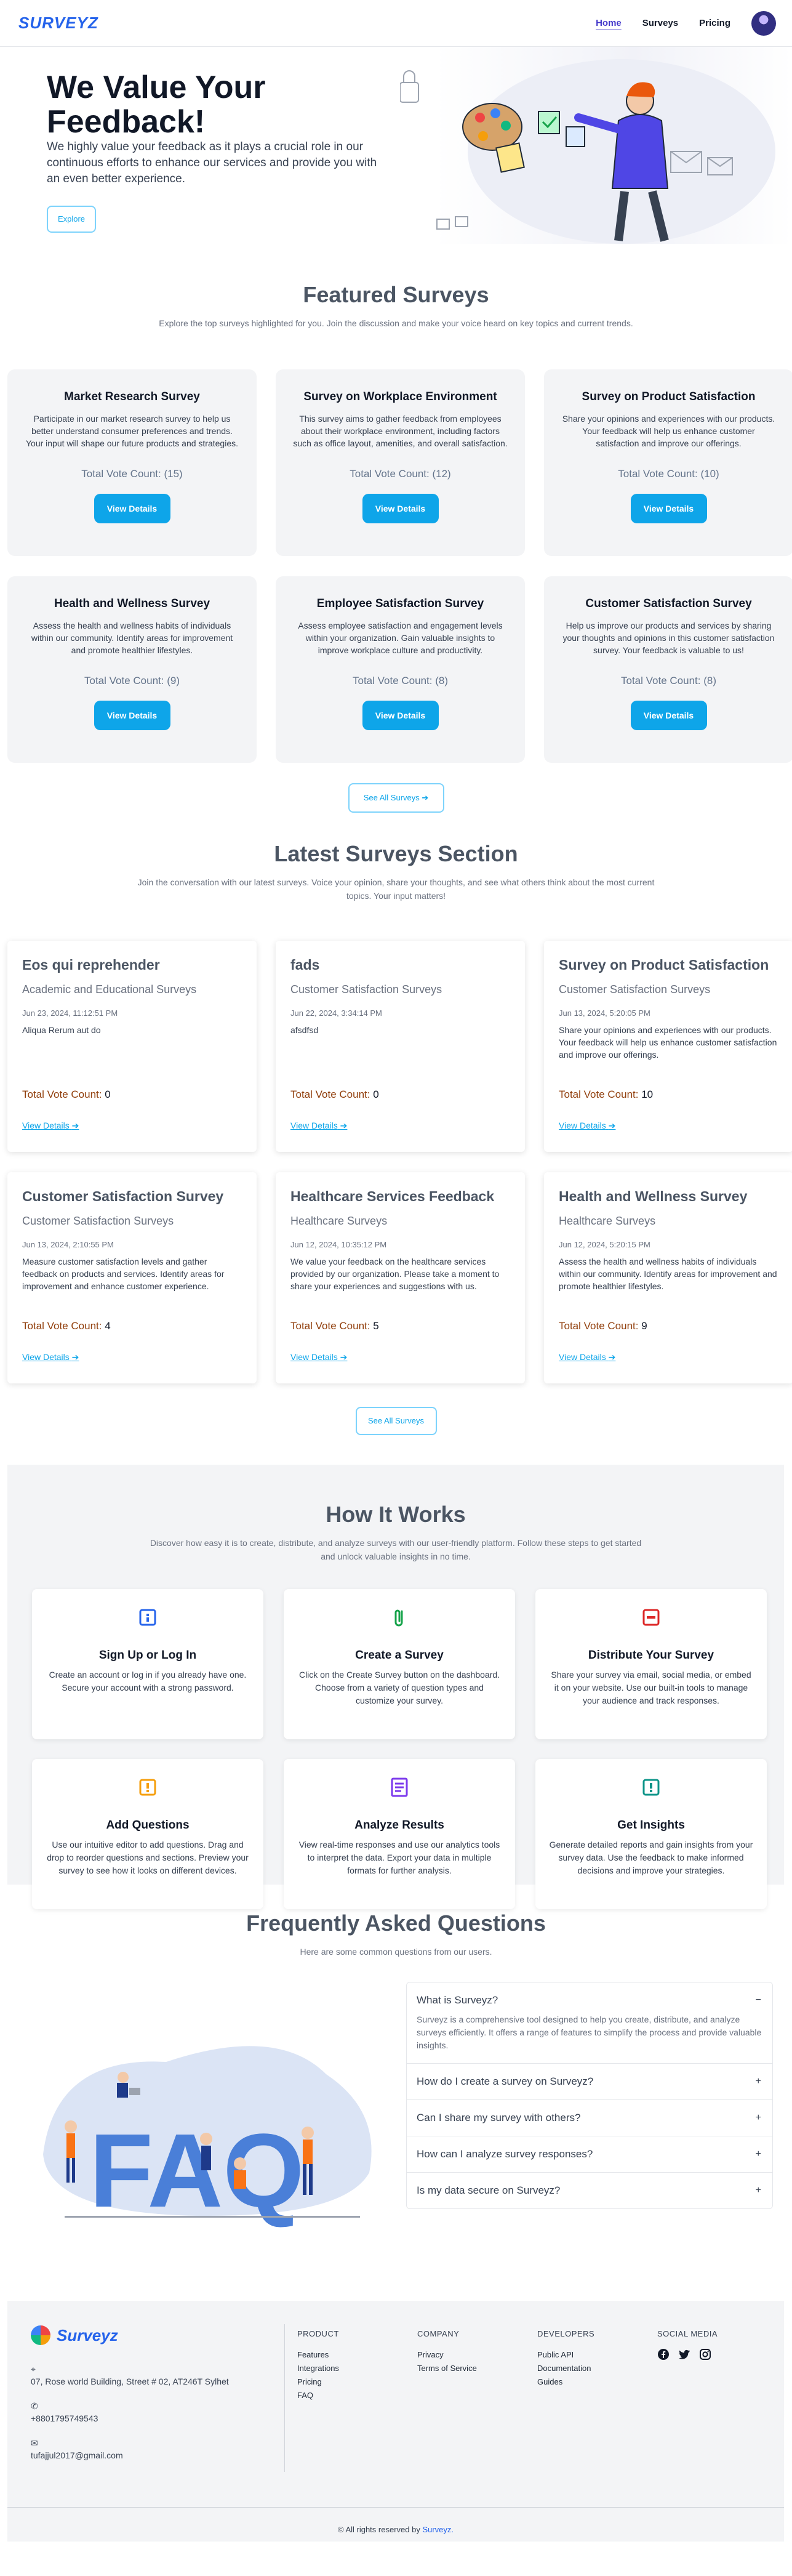 Image resolution: width=792 pixels, height=2576 pixels. What do you see at coordinates (318, 2395) in the screenshot?
I see `footer-link: FAQ` at bounding box center [318, 2395].